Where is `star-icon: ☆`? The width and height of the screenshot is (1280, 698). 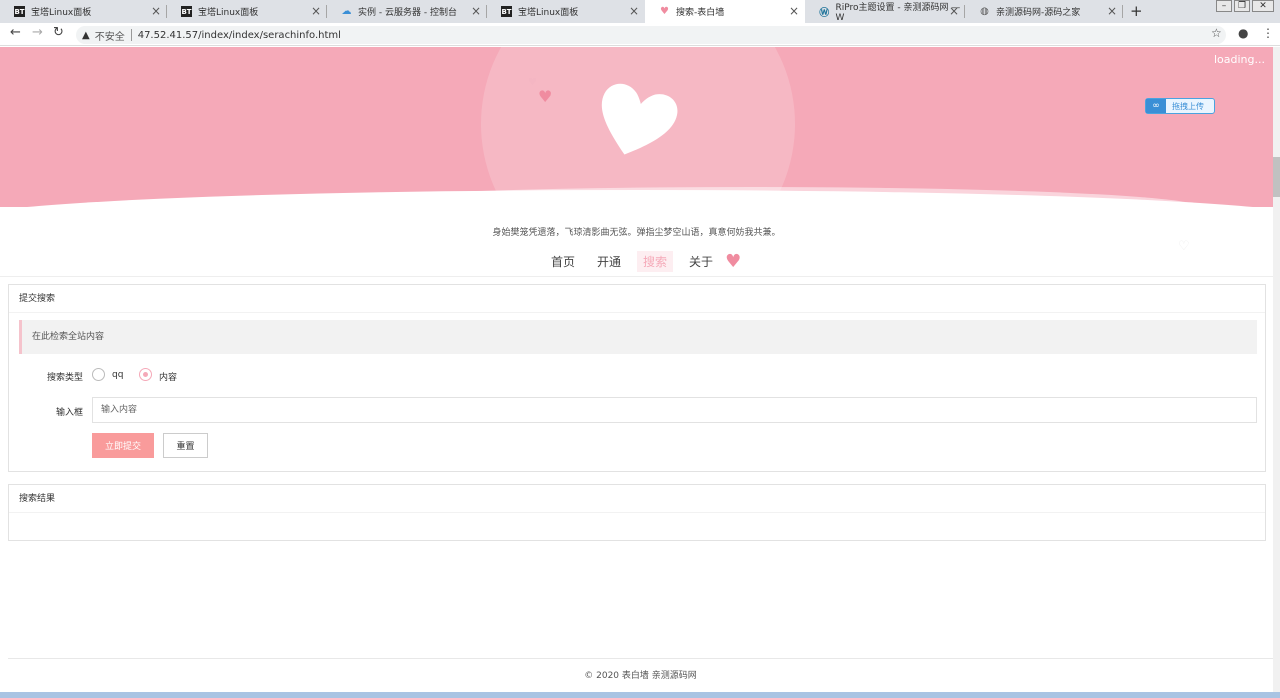
star-icon: ☆ is located at coordinates (1216, 33).